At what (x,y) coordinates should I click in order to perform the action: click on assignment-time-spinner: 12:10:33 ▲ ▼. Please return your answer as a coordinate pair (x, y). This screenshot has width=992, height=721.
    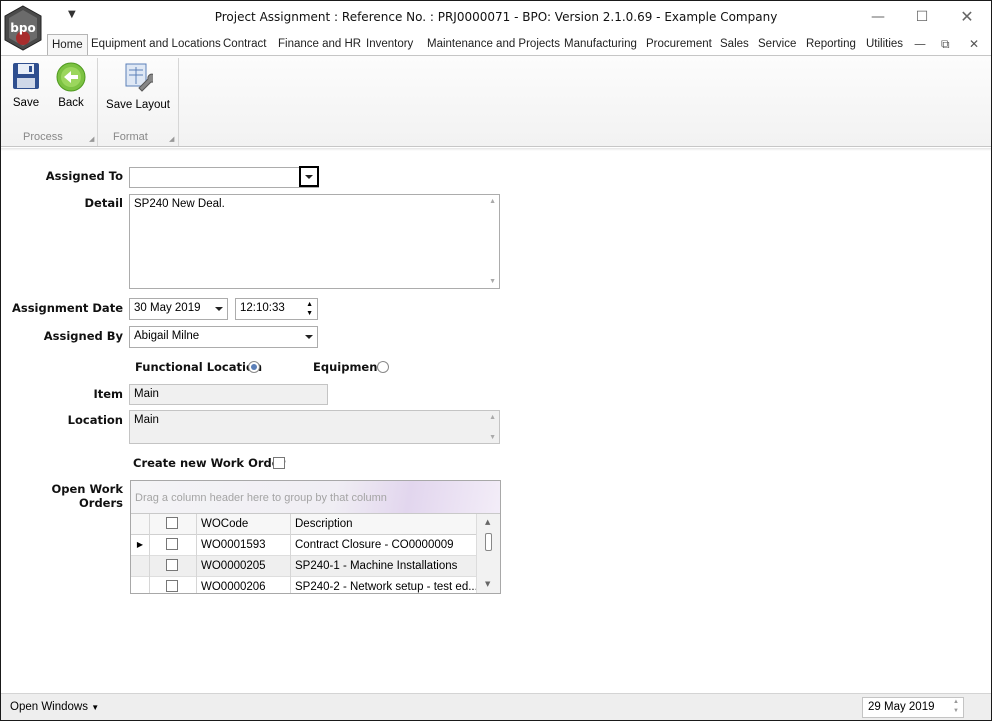
    Looking at the image, I should click on (276, 309).